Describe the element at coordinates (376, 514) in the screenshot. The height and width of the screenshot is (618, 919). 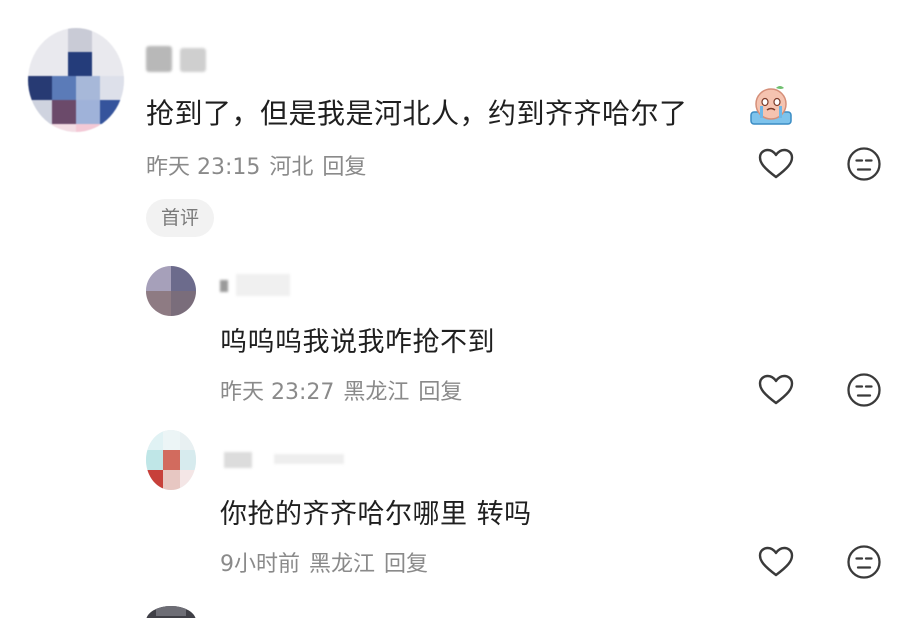
I see `reply-text: 你抢的齐齐哈尔哪里 转吗` at that location.